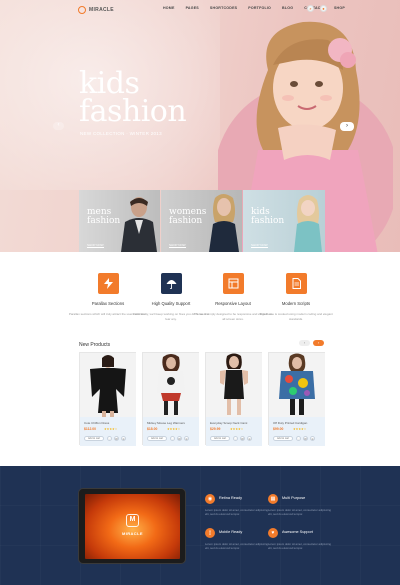 The height and width of the screenshot is (585, 400). What do you see at coordinates (132, 520) in the screenshot?
I see `tablet-logo-icon: M` at bounding box center [132, 520].